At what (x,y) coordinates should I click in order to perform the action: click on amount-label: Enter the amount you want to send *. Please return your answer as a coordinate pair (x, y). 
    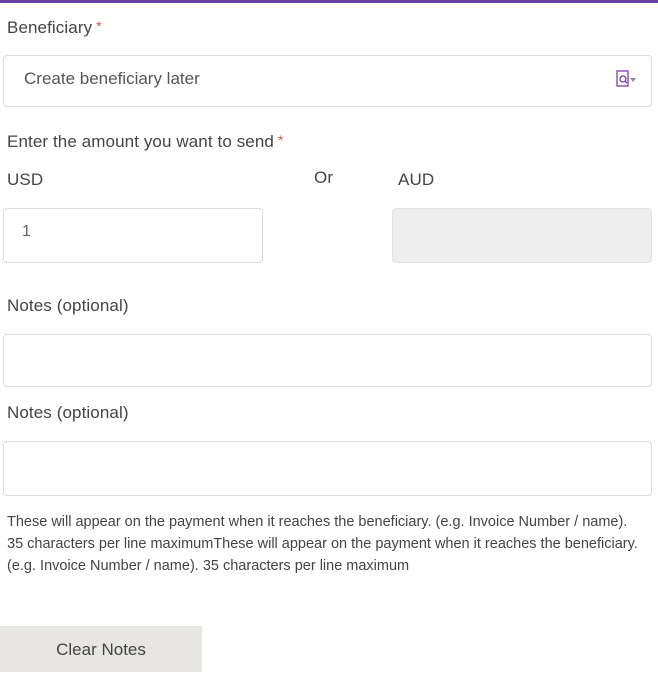
    Looking at the image, I should click on (145, 142).